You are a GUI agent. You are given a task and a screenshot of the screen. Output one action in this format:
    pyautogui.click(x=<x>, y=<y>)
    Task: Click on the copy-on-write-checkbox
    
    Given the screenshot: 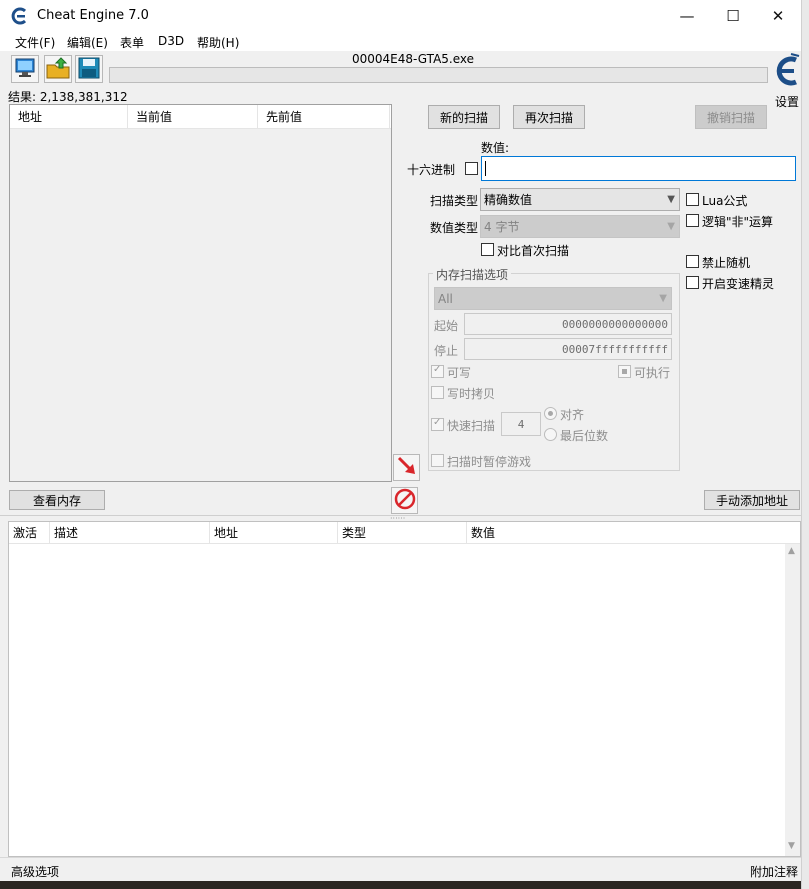 What is the action you would take?
    pyautogui.click(x=437, y=392)
    